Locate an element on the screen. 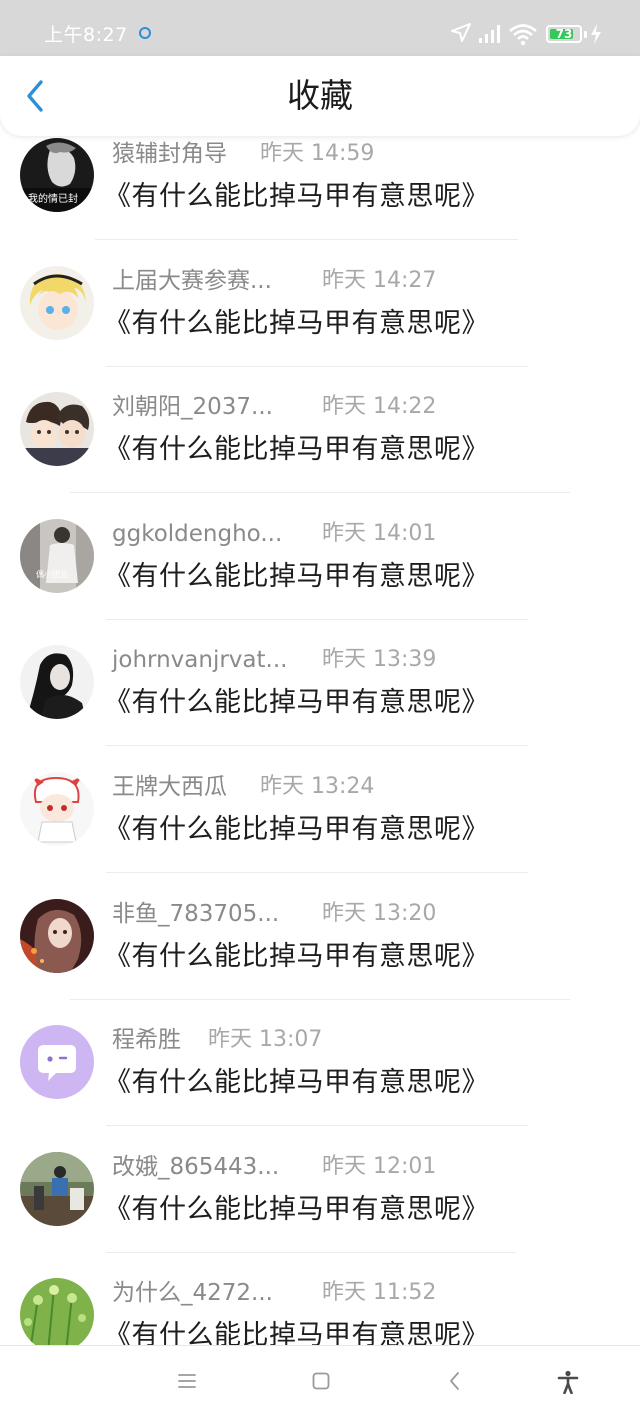  item-author: 程希胜 is located at coordinates (146, 1040).